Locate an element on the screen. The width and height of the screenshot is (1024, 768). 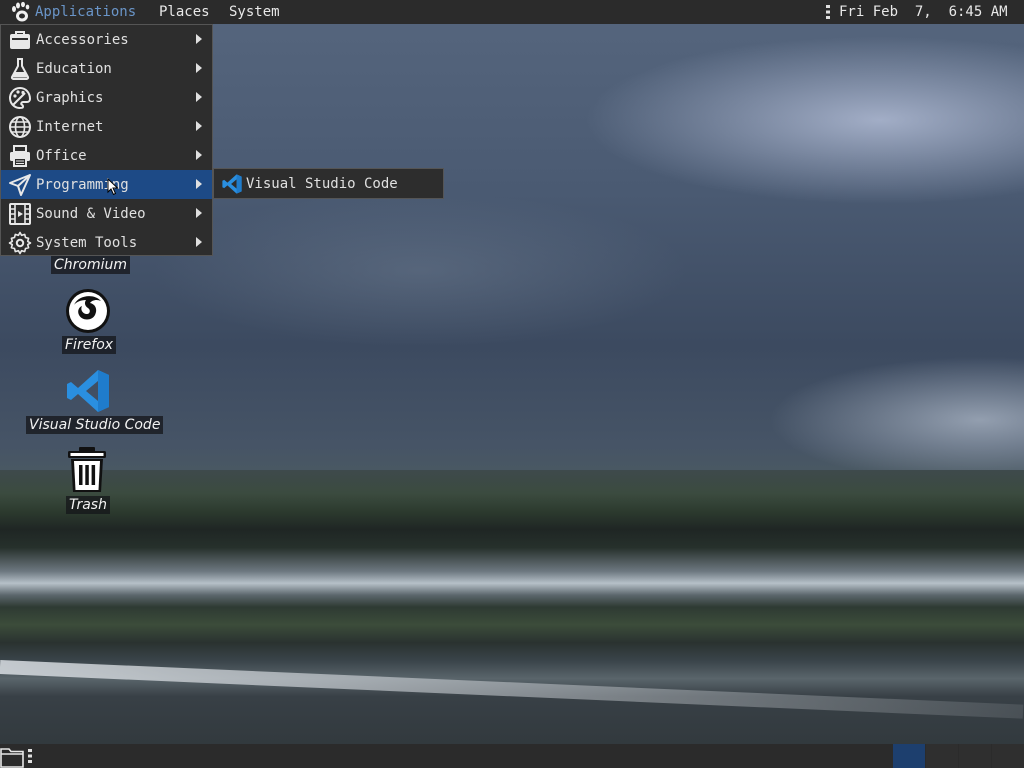
gear-icon is located at coordinates (20, 243).